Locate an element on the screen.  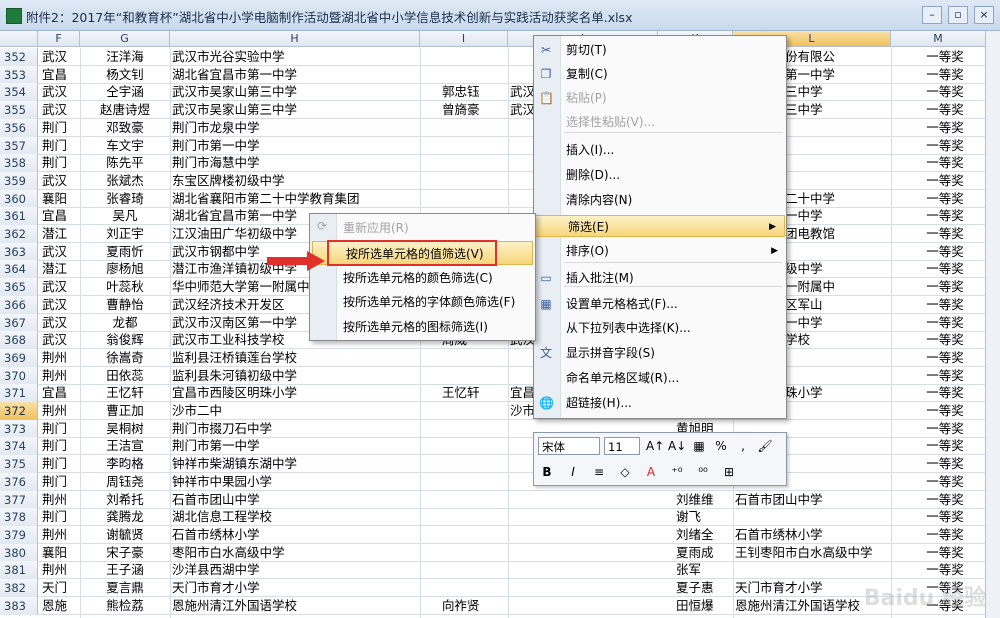
cell-G: 夏雨忻 is located at coordinates (125, 252).